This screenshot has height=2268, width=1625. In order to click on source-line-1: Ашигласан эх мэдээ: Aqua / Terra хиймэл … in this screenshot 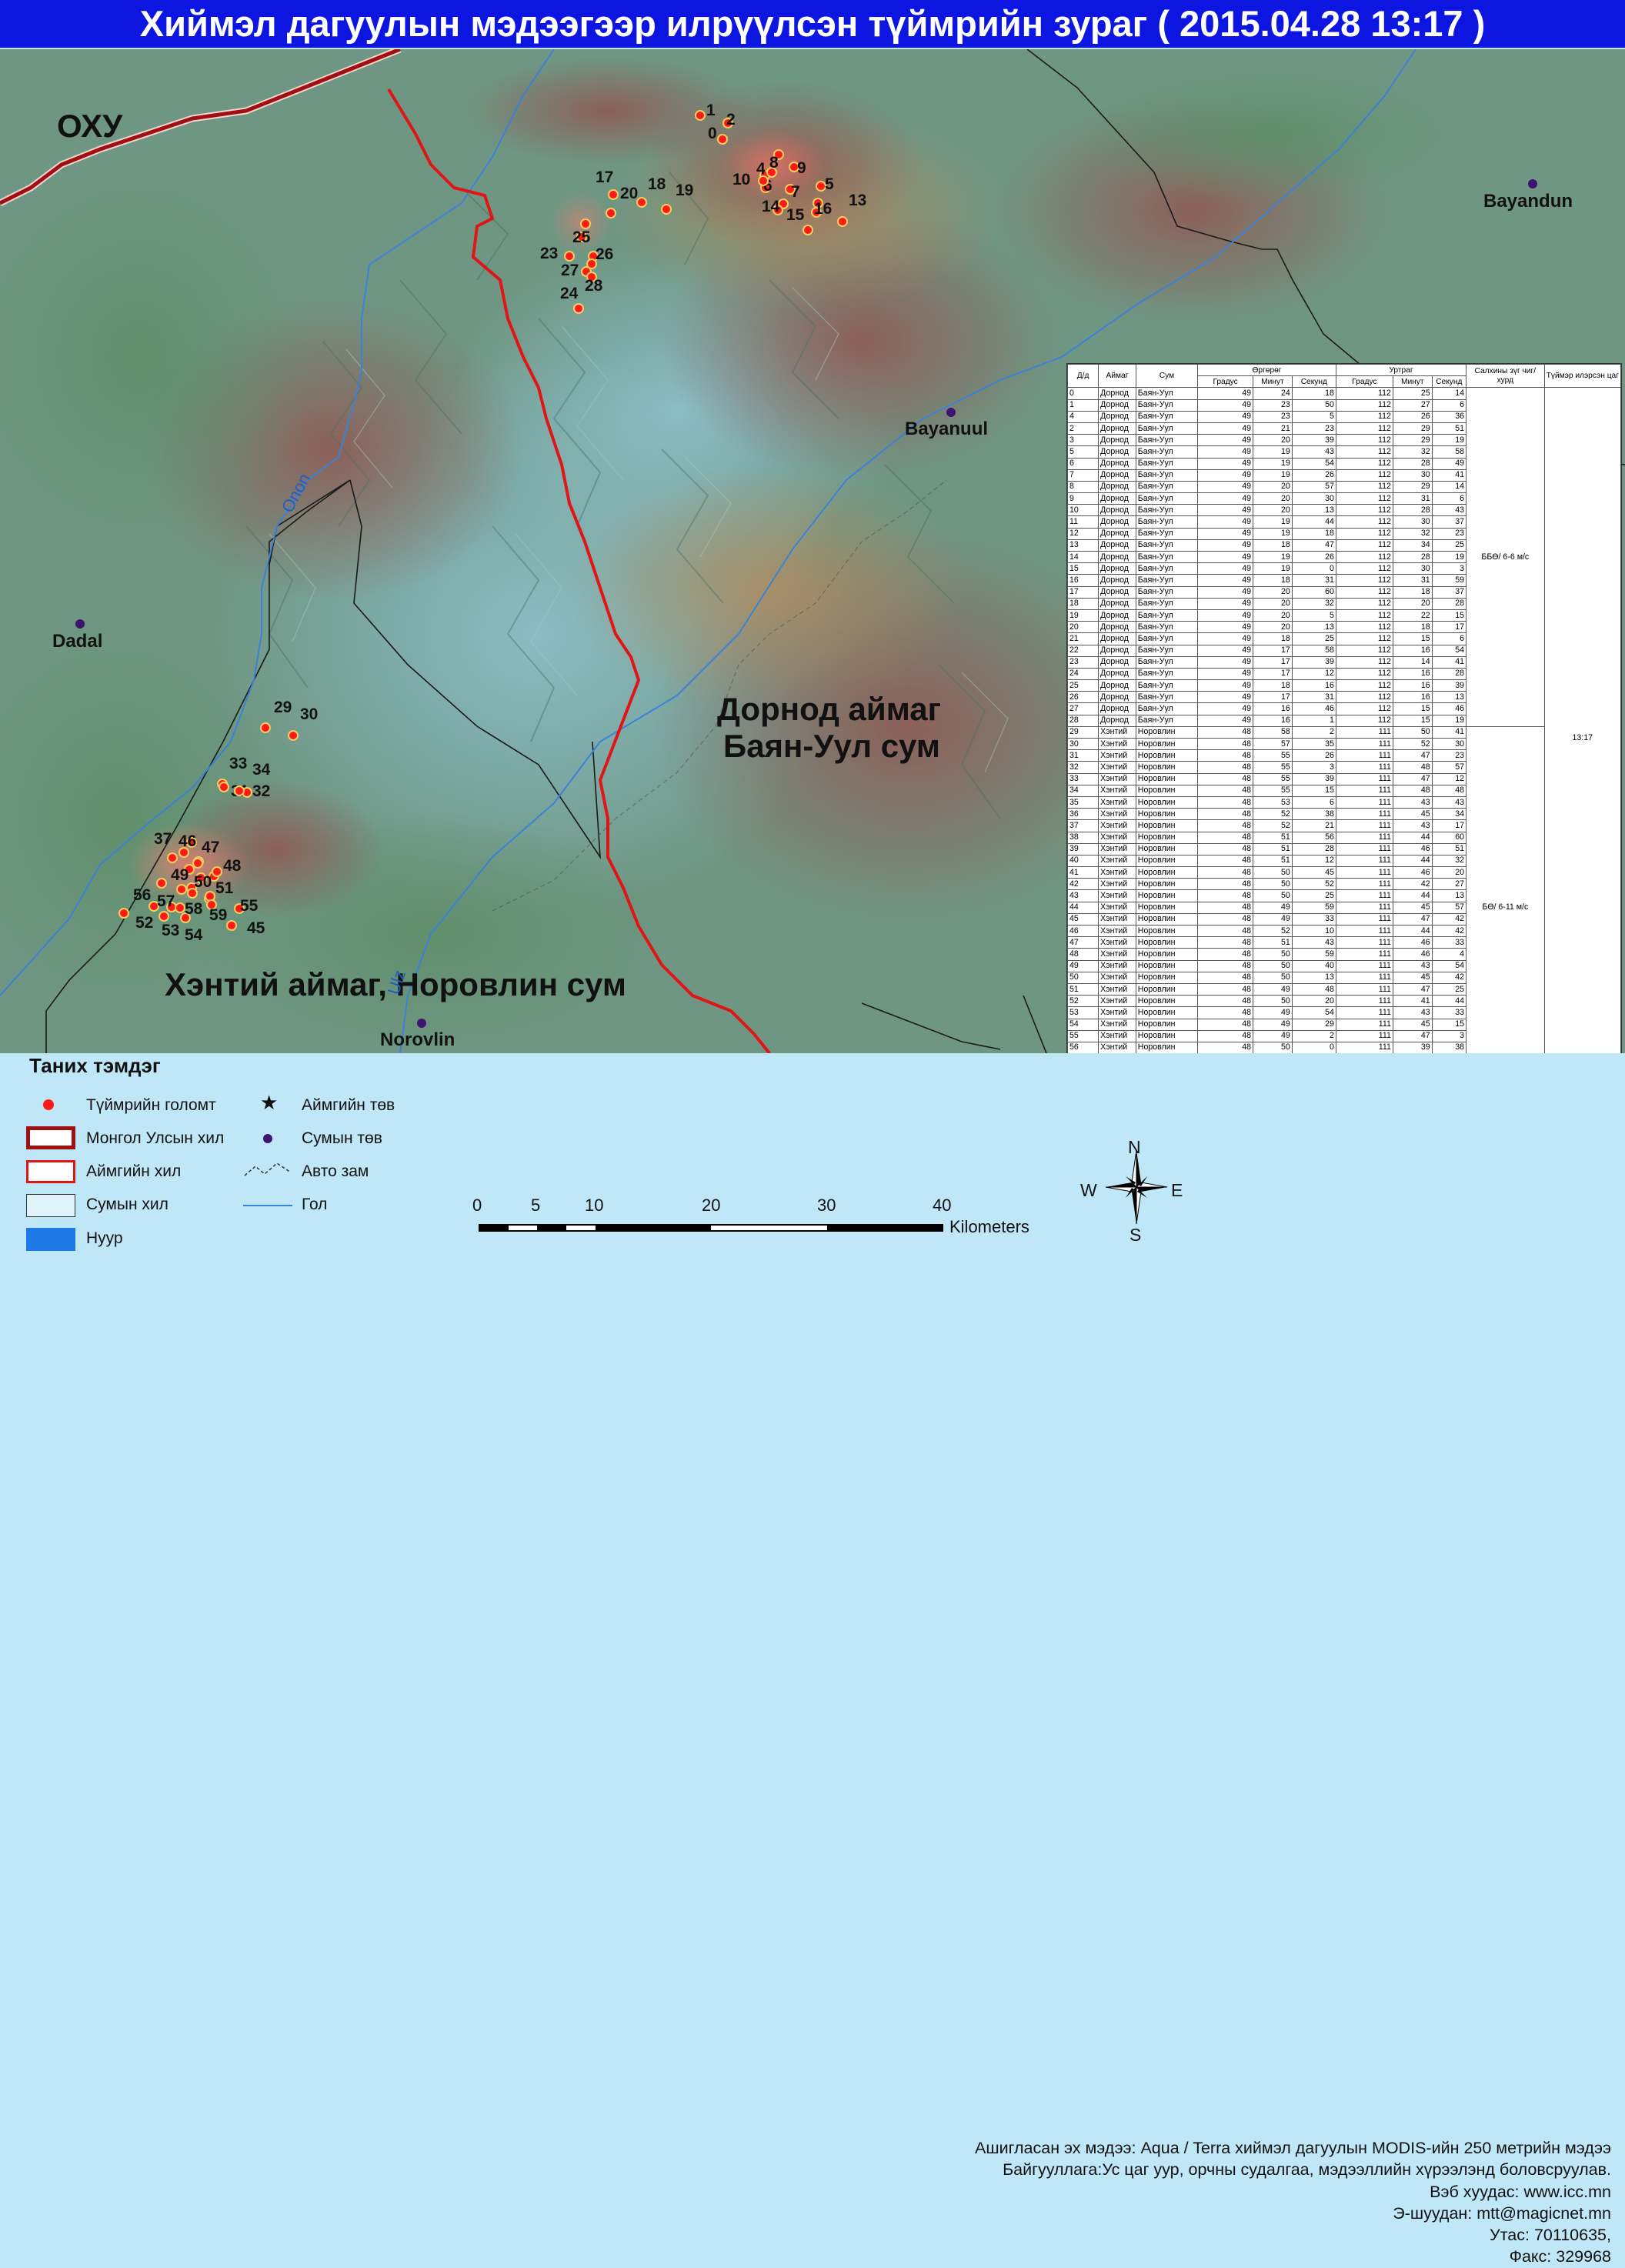, I will do `click(1293, 2148)`.